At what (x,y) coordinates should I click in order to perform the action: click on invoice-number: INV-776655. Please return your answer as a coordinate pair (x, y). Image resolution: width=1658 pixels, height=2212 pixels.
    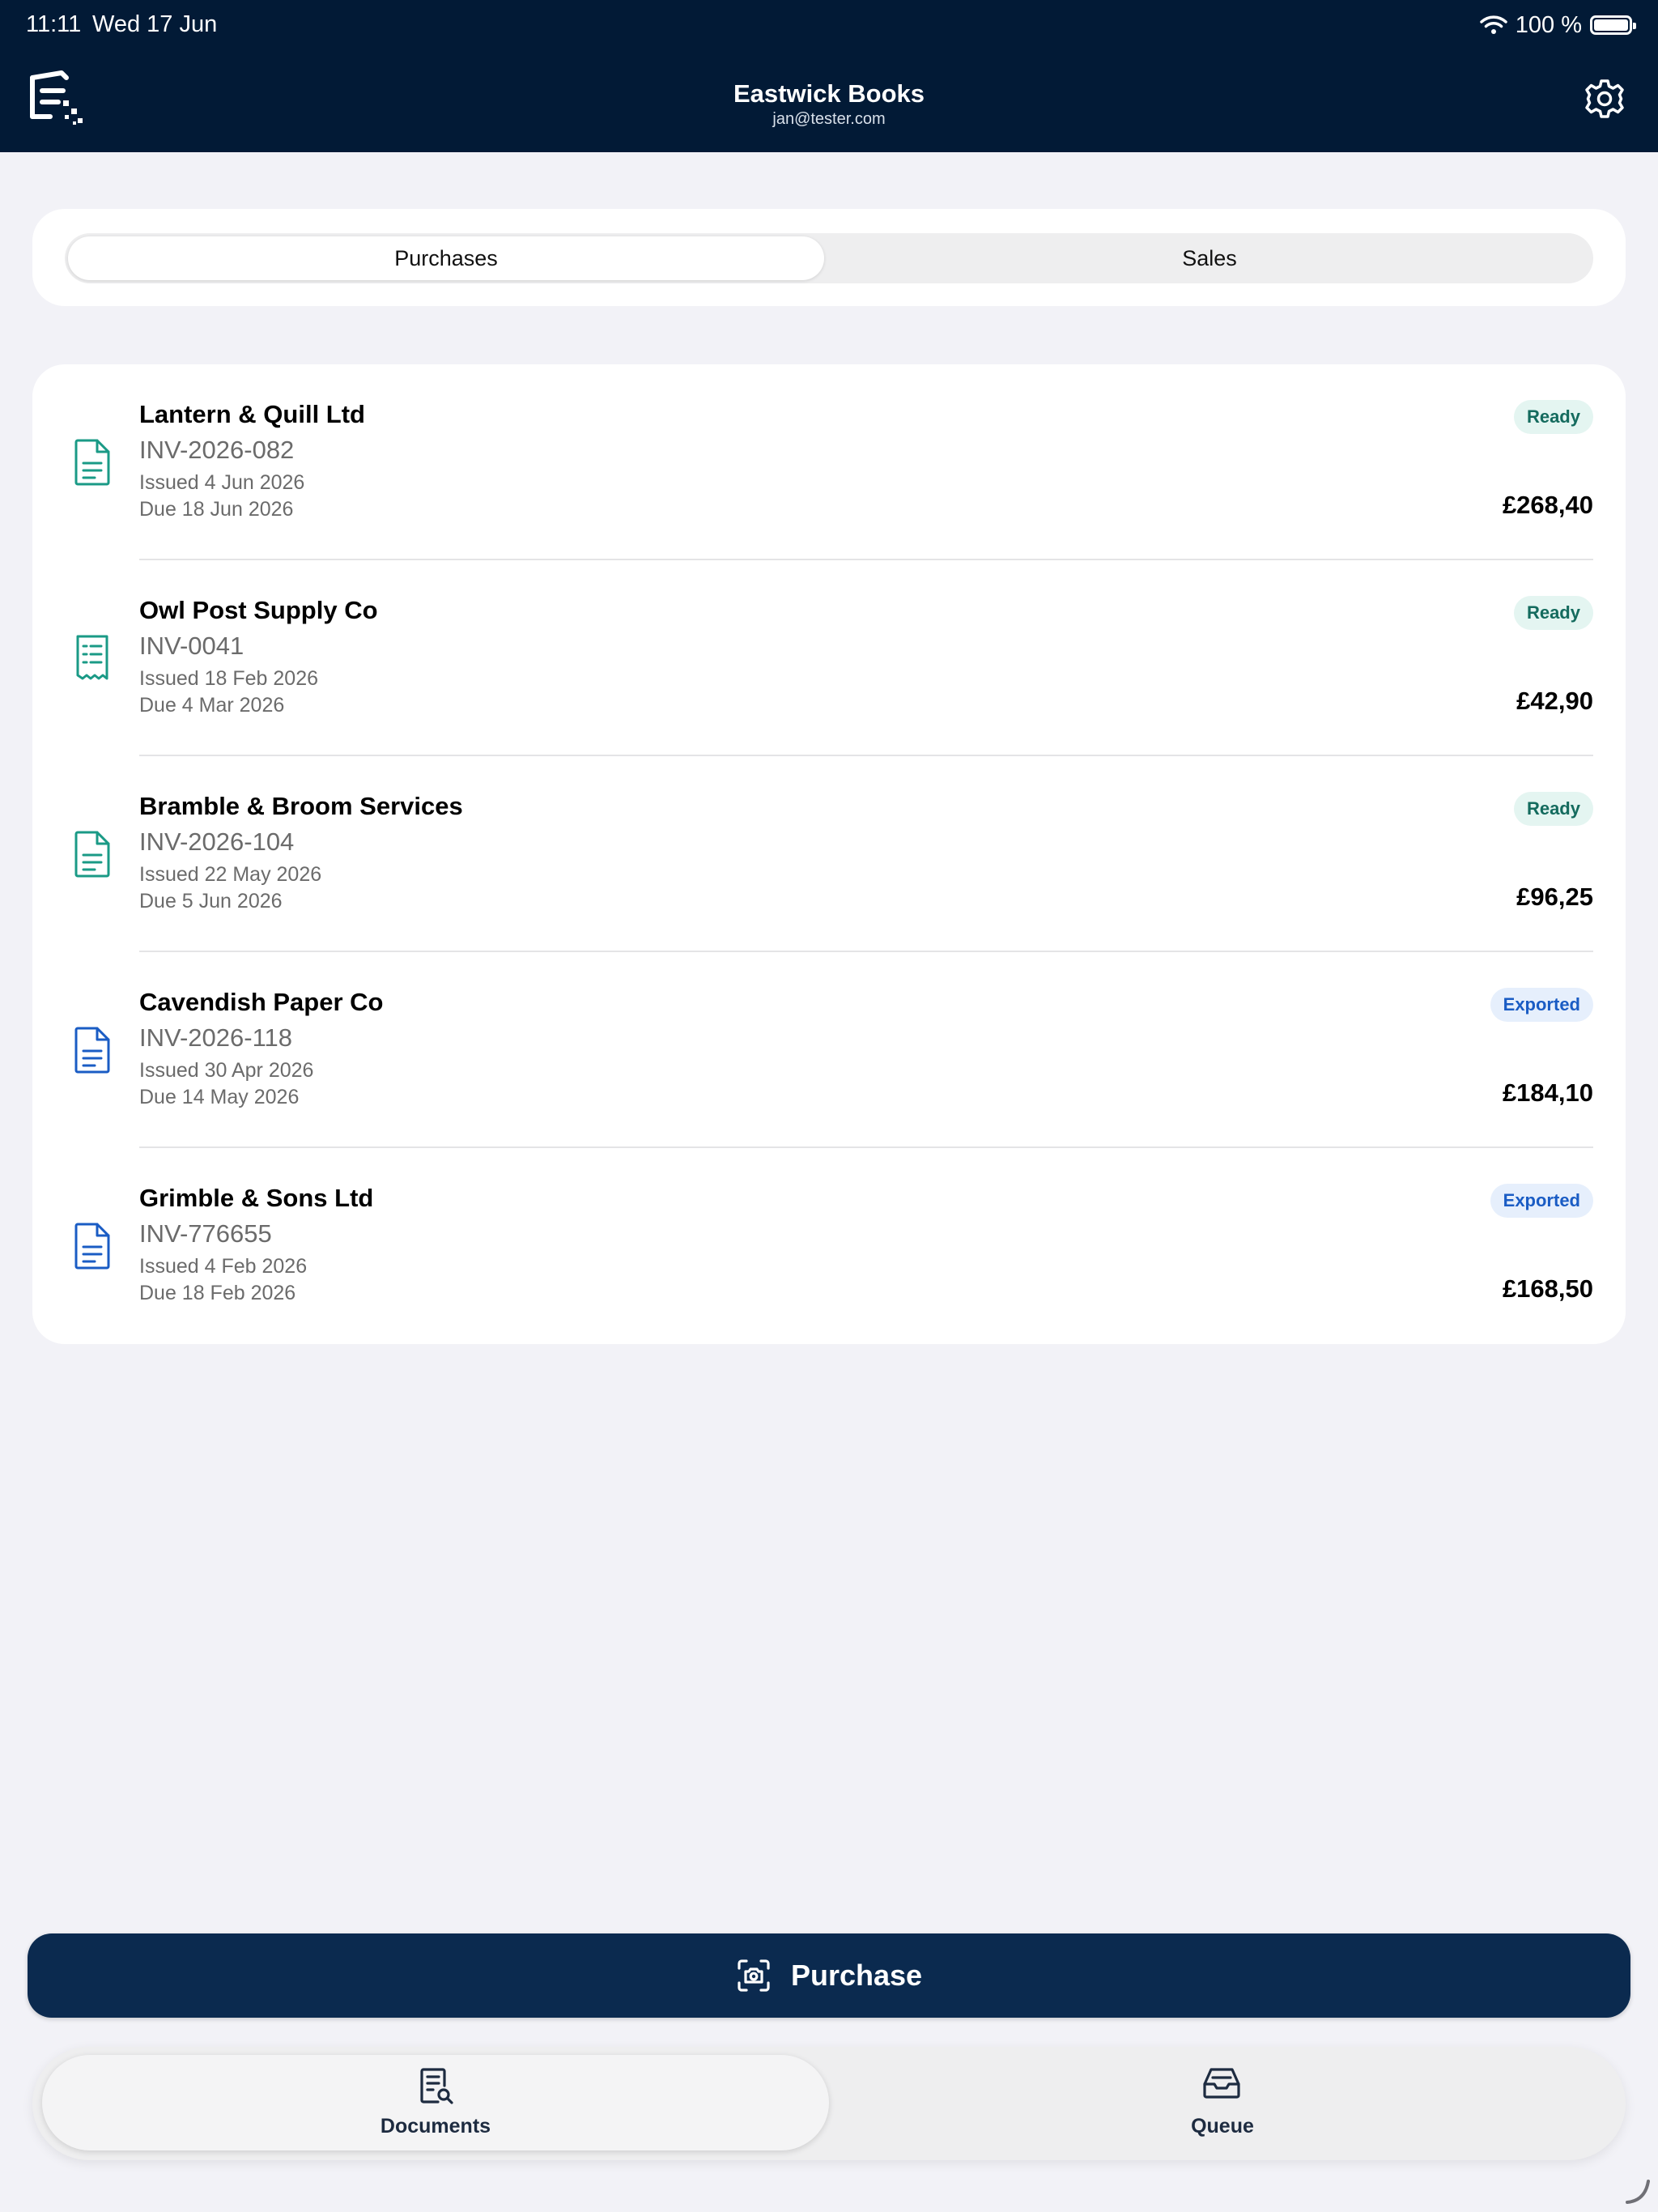
    Looking at the image, I should click on (205, 1234).